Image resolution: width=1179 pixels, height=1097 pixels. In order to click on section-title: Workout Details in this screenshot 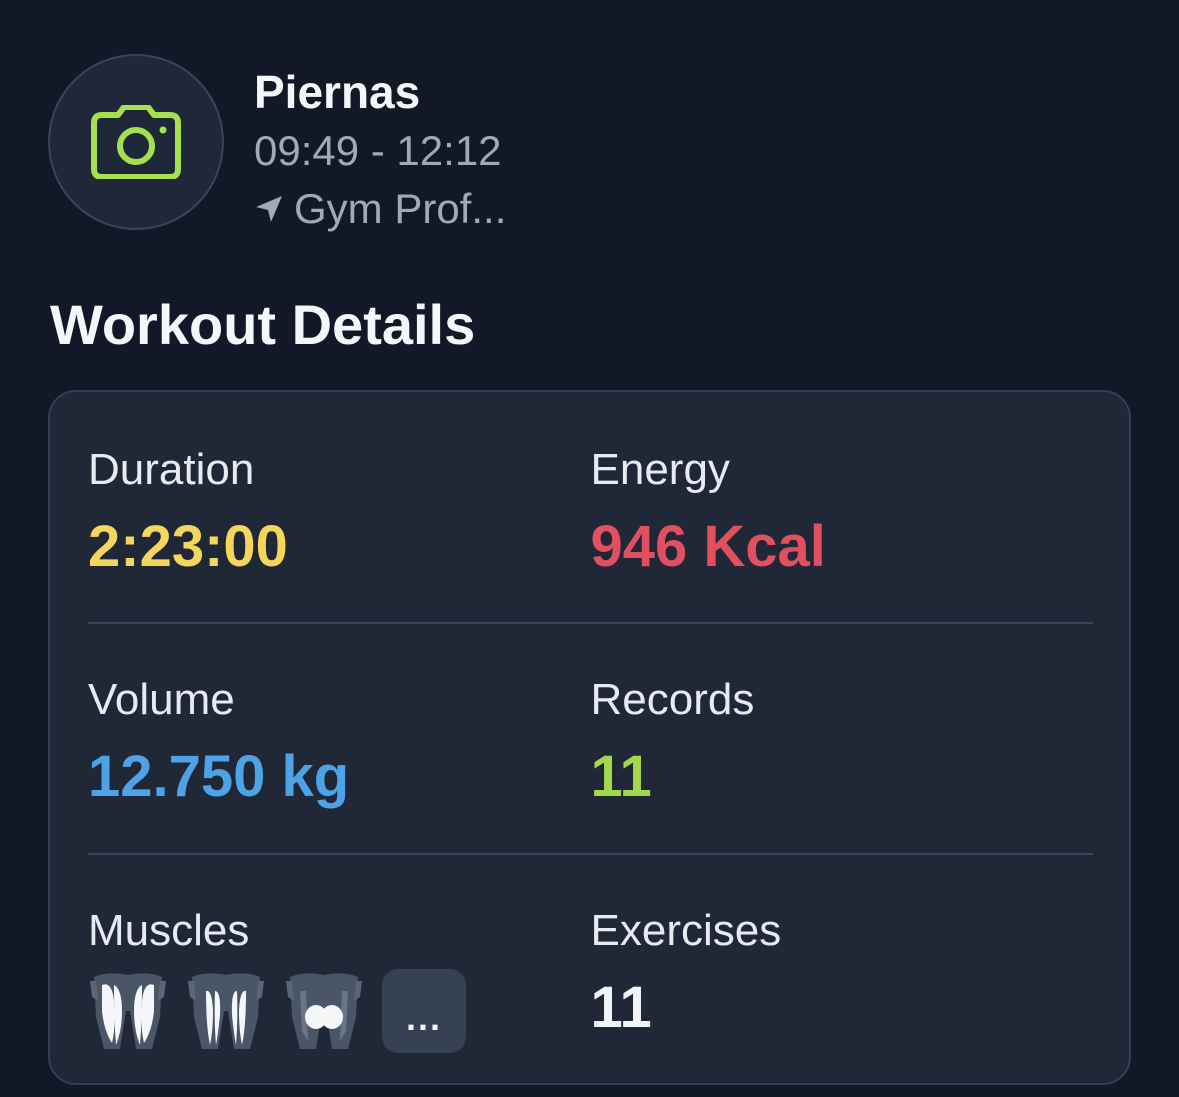, I will do `click(263, 324)`.